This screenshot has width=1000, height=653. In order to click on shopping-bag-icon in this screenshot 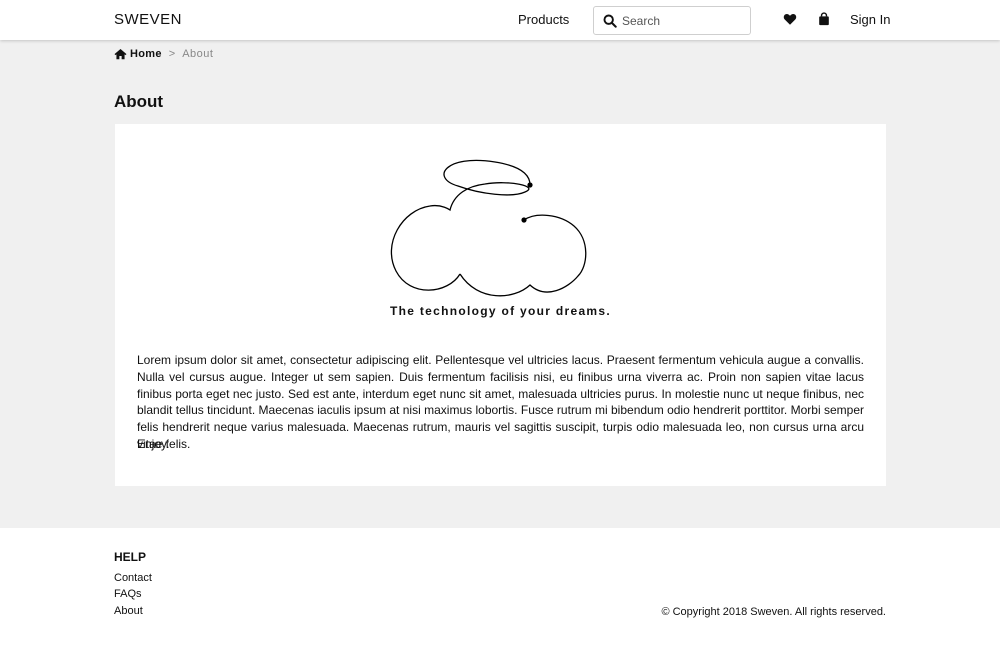, I will do `click(824, 19)`.